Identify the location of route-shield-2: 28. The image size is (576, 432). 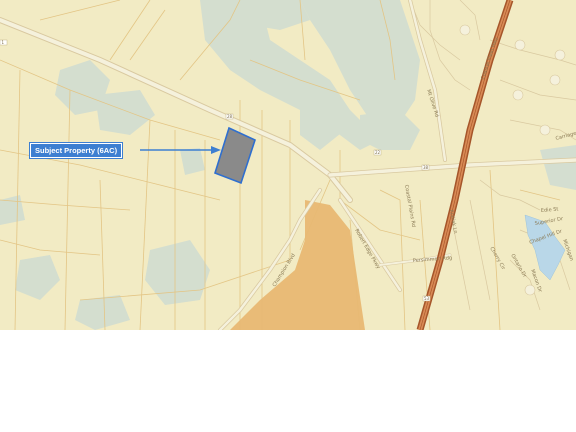
(229, 116).